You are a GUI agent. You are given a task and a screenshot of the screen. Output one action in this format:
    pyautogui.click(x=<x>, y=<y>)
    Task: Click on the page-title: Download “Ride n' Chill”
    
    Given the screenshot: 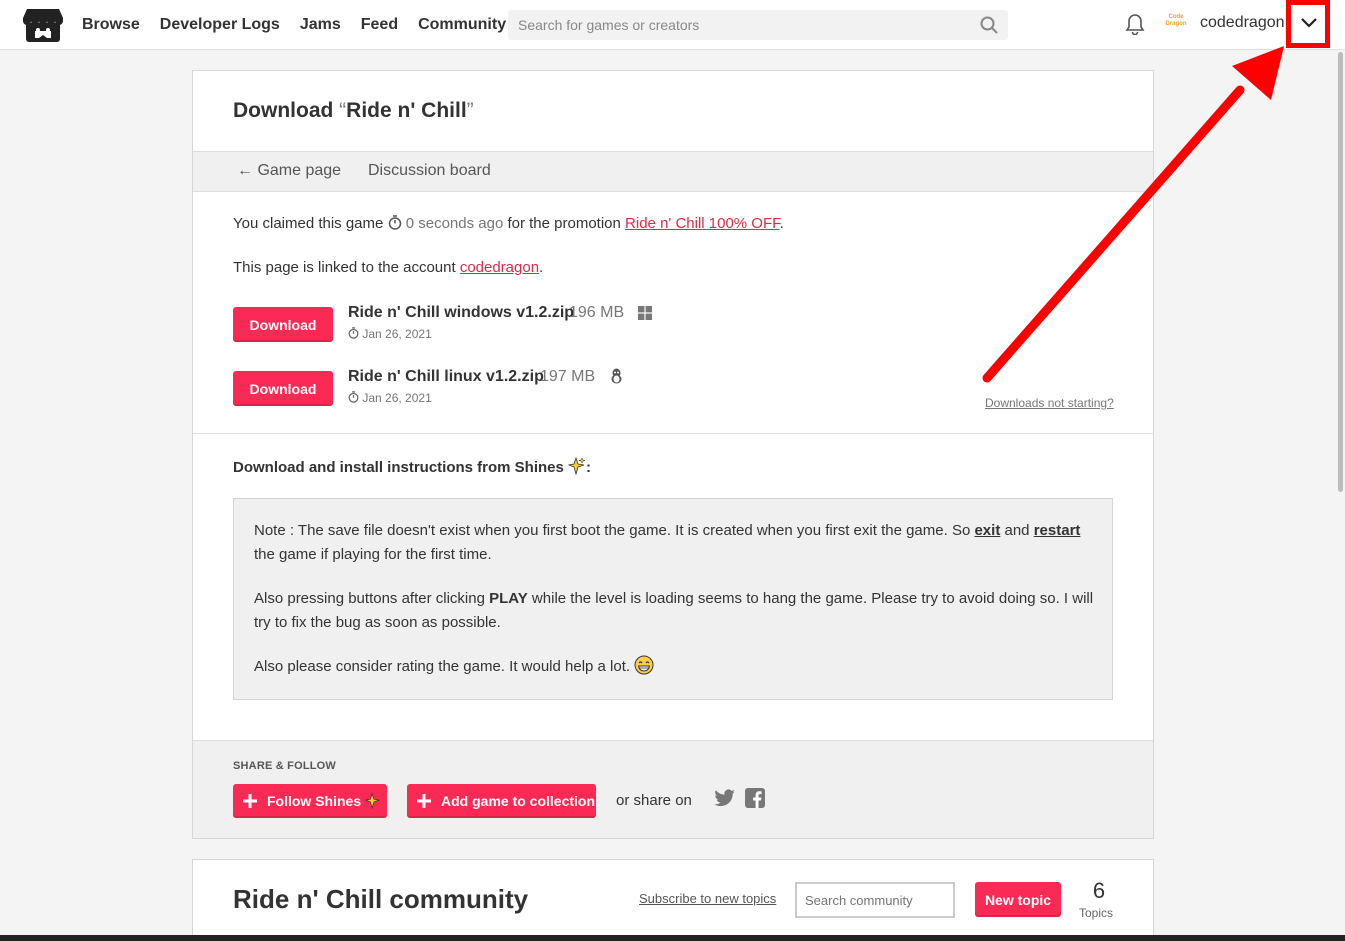 What is the action you would take?
    pyautogui.click(x=353, y=110)
    